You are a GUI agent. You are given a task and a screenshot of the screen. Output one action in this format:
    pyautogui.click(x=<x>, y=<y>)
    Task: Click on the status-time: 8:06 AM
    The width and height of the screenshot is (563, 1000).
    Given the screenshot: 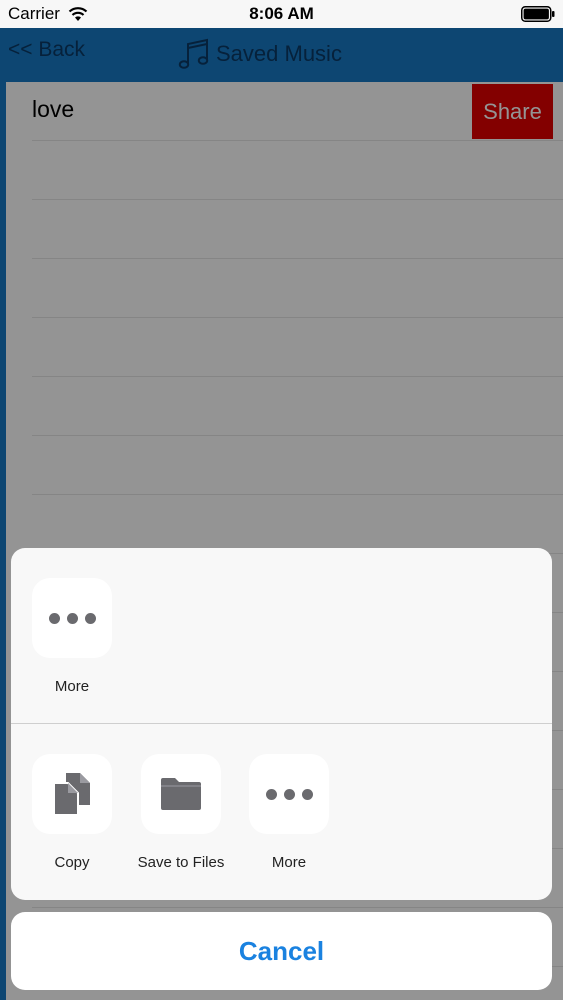 What is the action you would take?
    pyautogui.click(x=281, y=13)
    